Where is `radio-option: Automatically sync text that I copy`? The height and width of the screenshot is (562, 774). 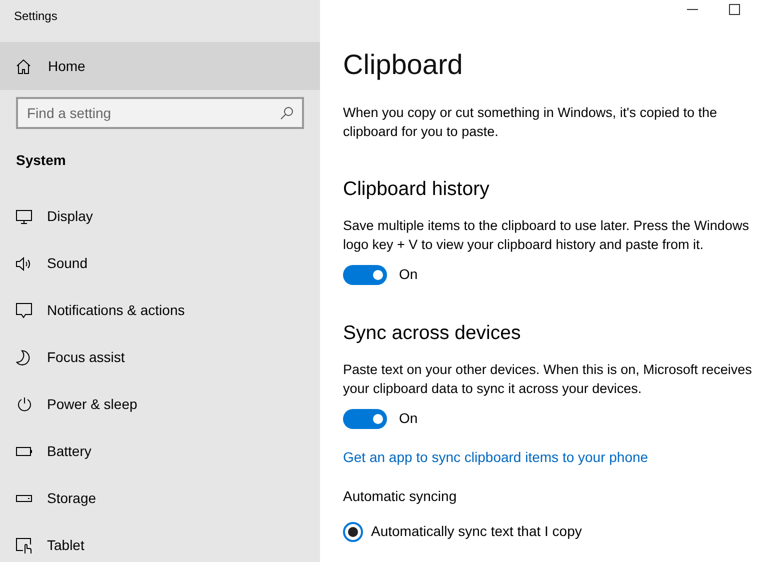
radio-option: Automatically sync text that I copy is located at coordinates (462, 531).